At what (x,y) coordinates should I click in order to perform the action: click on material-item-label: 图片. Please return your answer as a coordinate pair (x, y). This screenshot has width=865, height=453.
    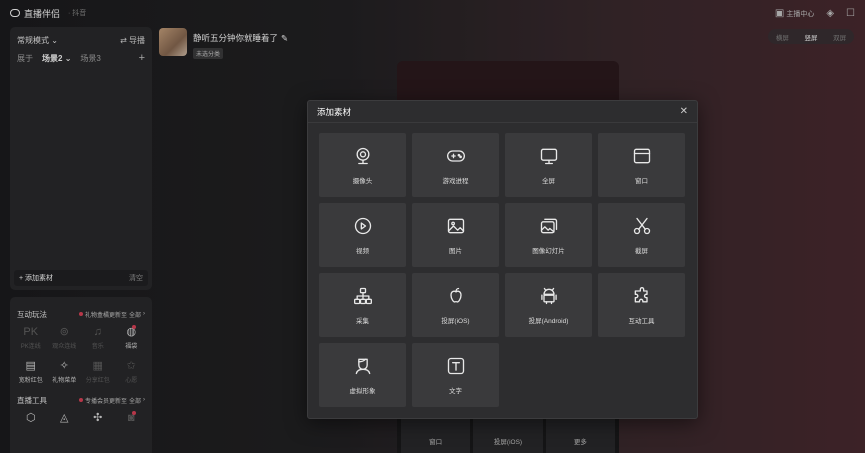
    Looking at the image, I should click on (455, 251).